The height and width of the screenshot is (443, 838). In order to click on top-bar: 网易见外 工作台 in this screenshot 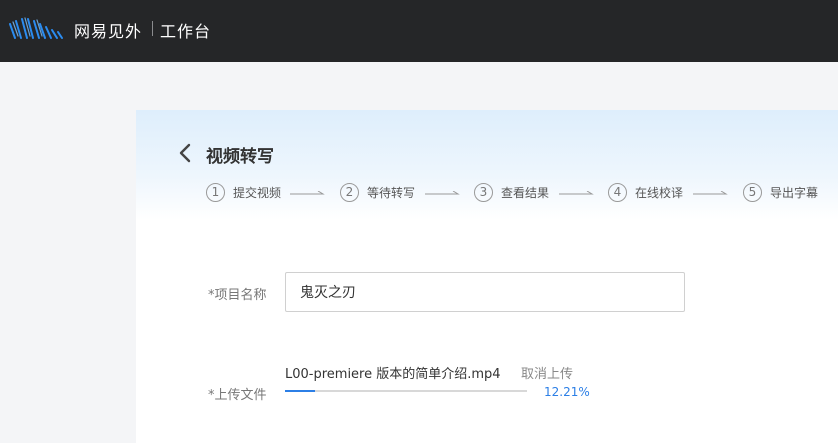, I will do `click(419, 31)`.